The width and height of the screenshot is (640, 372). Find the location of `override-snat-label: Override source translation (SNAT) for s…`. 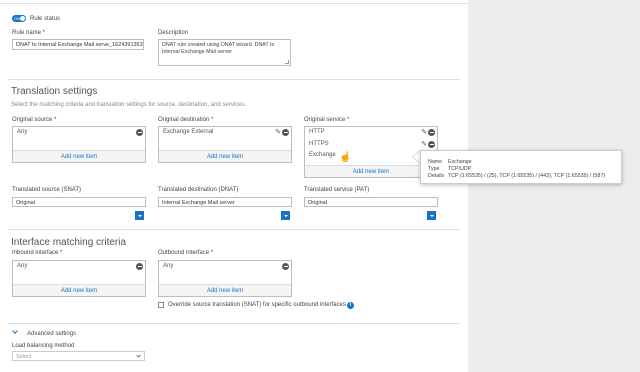

override-snat-label: Override source translation (SNAT) for s… is located at coordinates (257, 305).